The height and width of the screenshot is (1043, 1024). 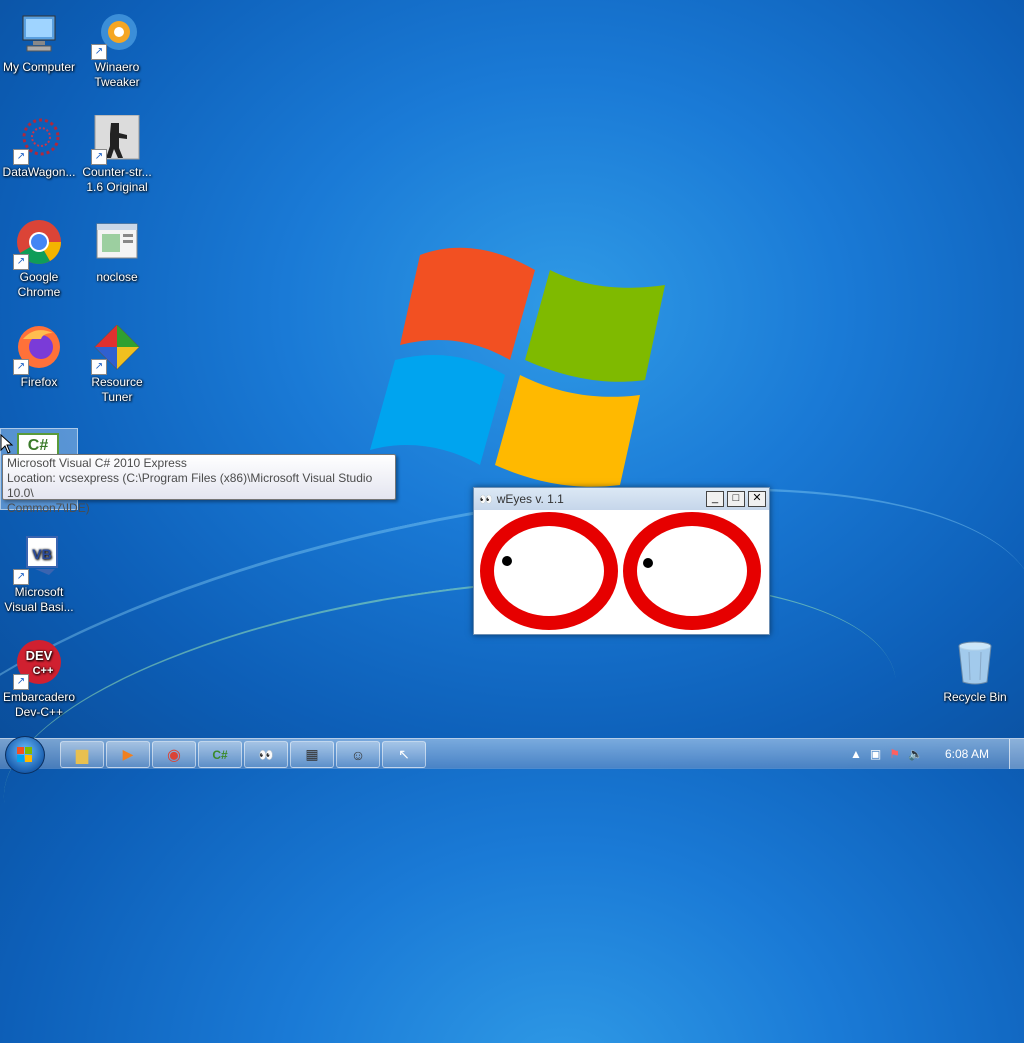 What do you see at coordinates (856, 754) in the screenshot?
I see `show-hidden-icons-icon: ▲` at bounding box center [856, 754].